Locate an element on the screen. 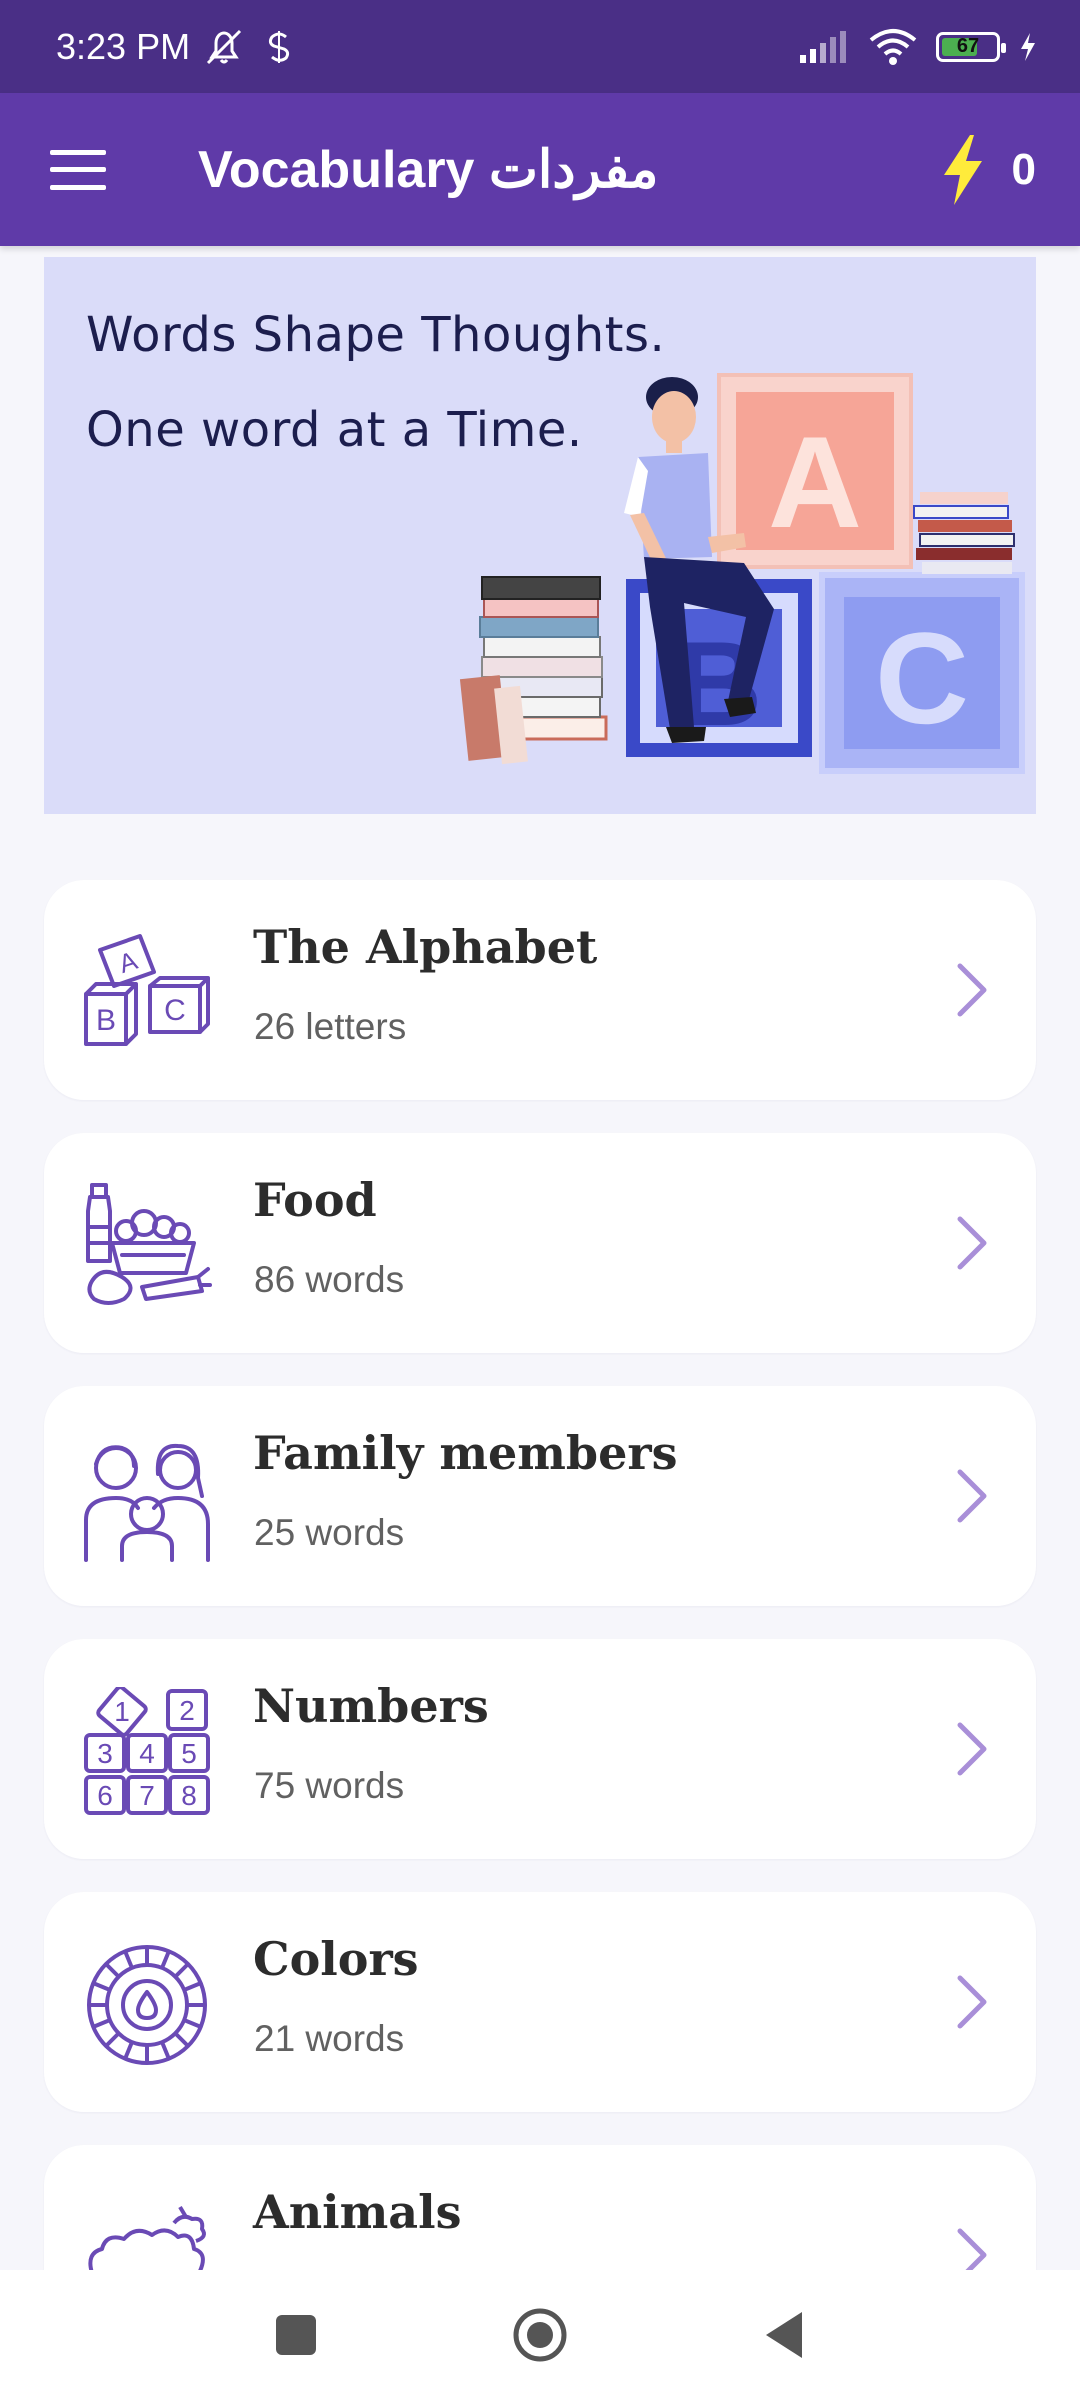  banner-illustration: A B C is located at coordinates (742, 573).